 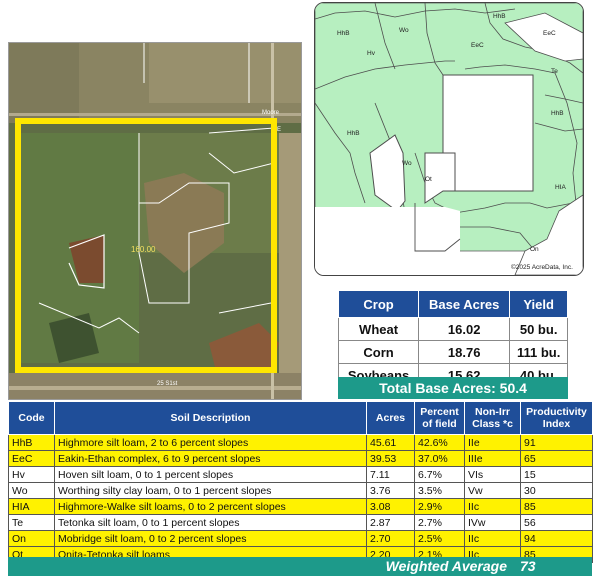 What do you see at coordinates (371, 53) in the screenshot?
I see `map-label-2: Hv` at bounding box center [371, 53].